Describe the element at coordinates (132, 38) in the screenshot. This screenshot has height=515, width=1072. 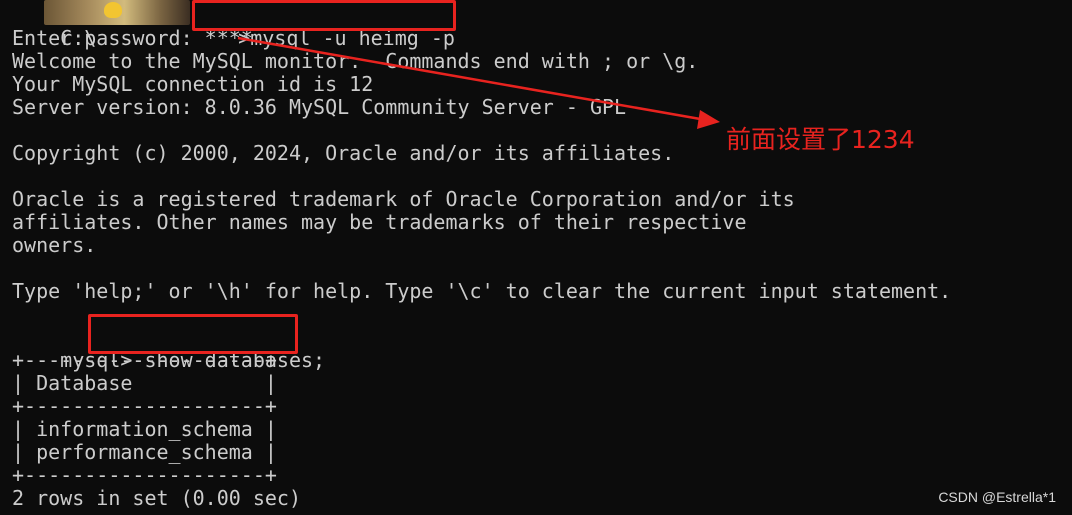
I see `output-line: Enter password: ****` at that location.